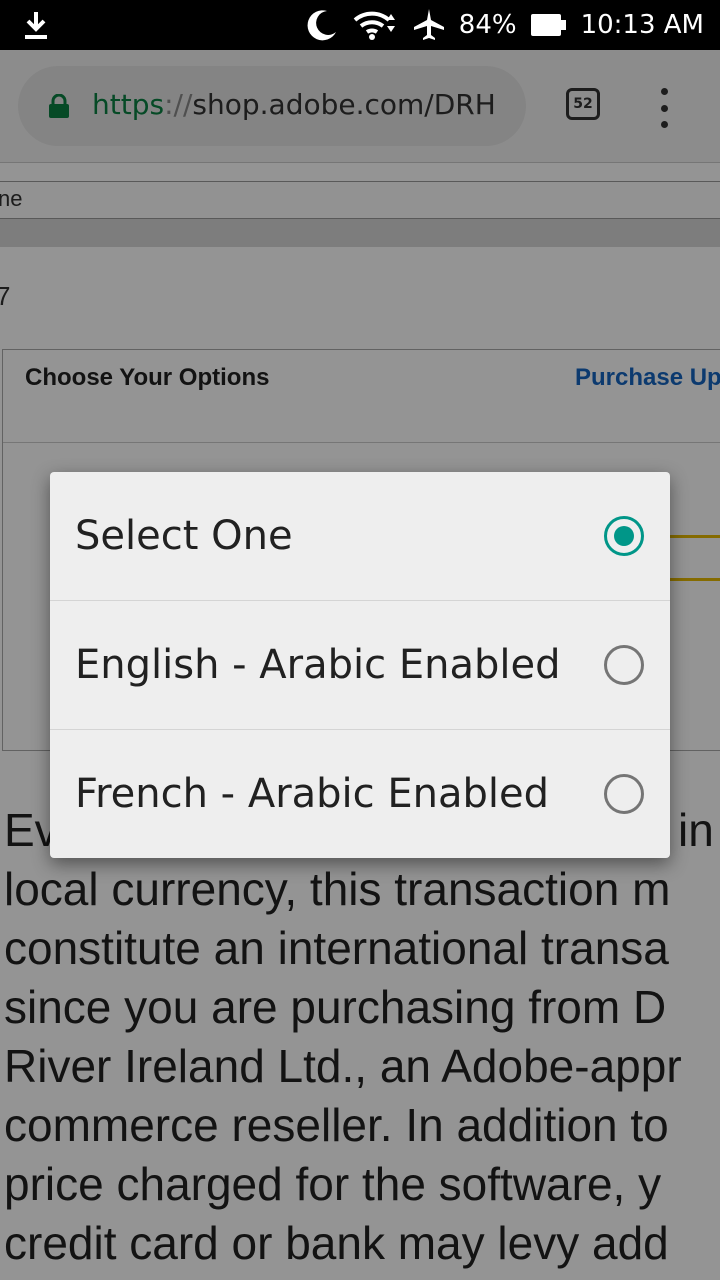 The height and width of the screenshot is (1280, 720). What do you see at coordinates (184, 536) in the screenshot?
I see `option-label: Select One` at bounding box center [184, 536].